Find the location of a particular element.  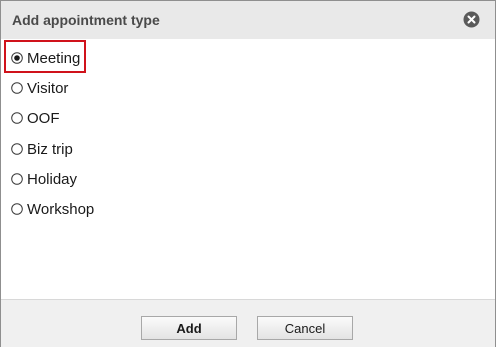

dialog-title: Add appointment type is located at coordinates (86, 20).